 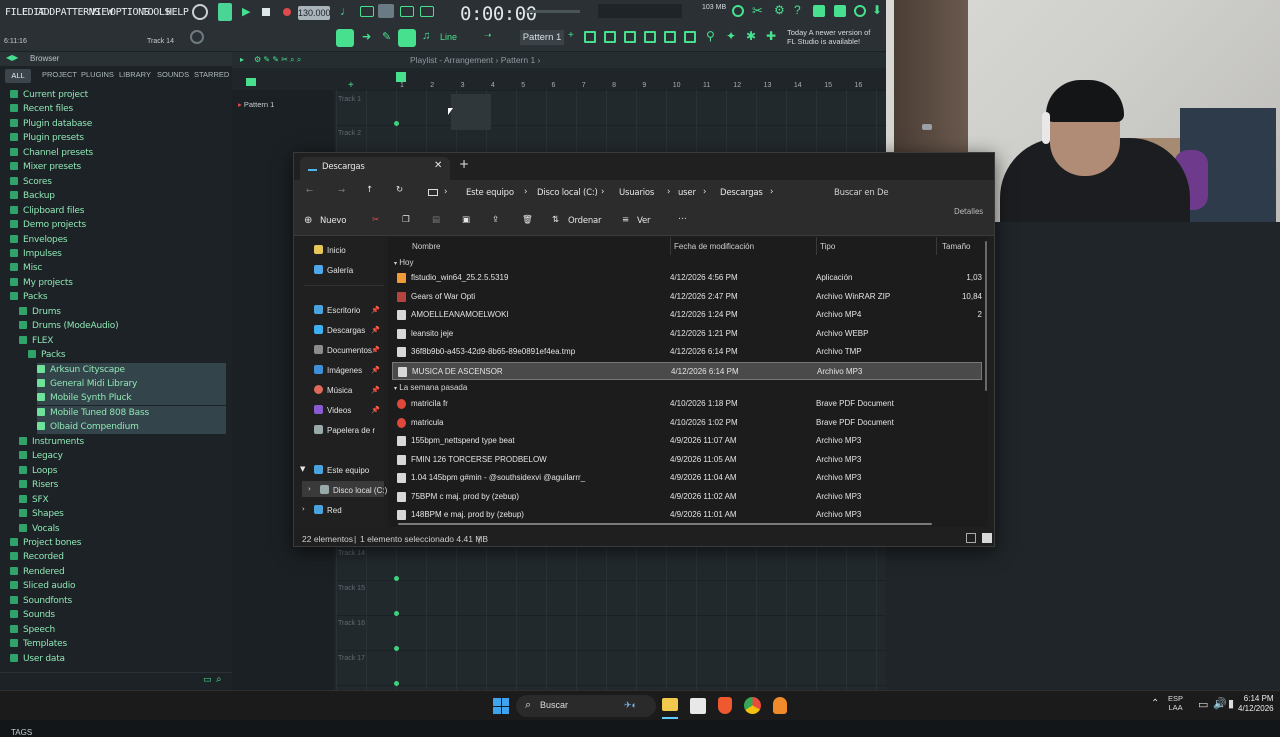 What do you see at coordinates (45, 167) in the screenshot?
I see `browser-item: Mixer presets` at bounding box center [45, 167].